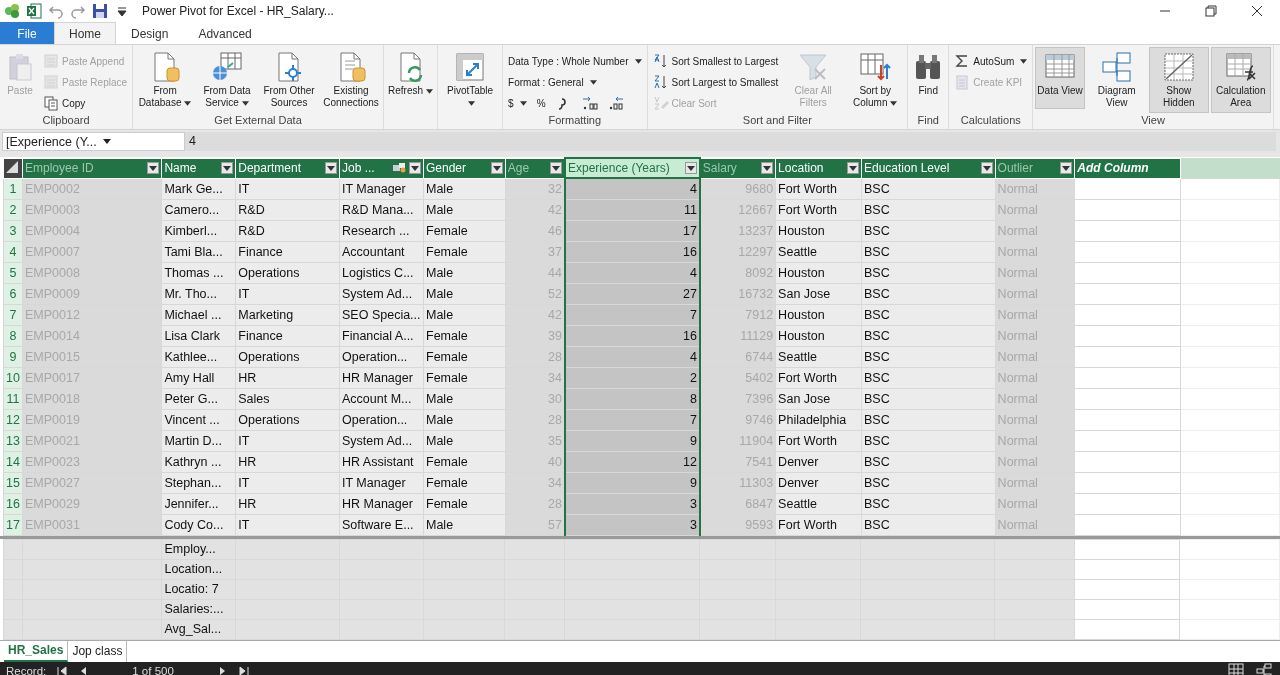  I want to click on dropdown-button: Data Type : Whole Number, so click(575, 61).